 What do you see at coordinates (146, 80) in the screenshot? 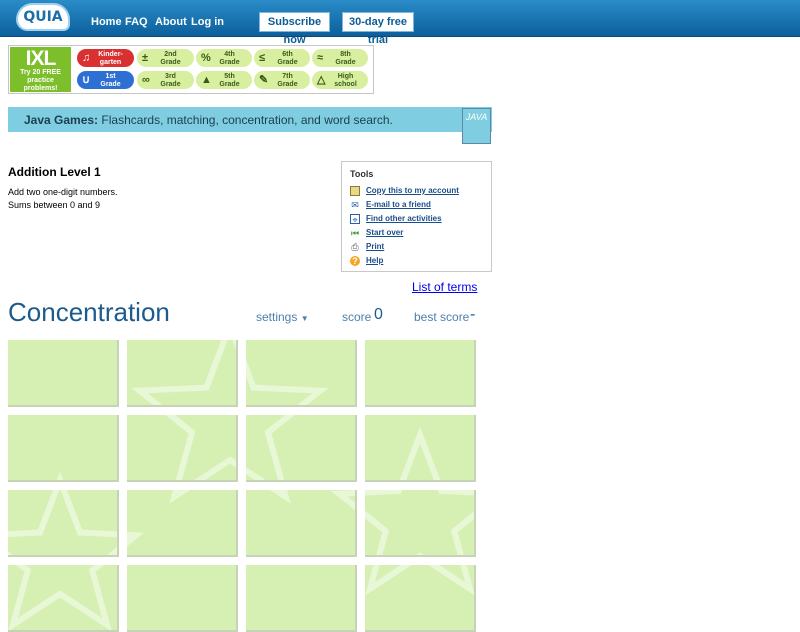
I see `infinity-icon: ∞` at bounding box center [146, 80].